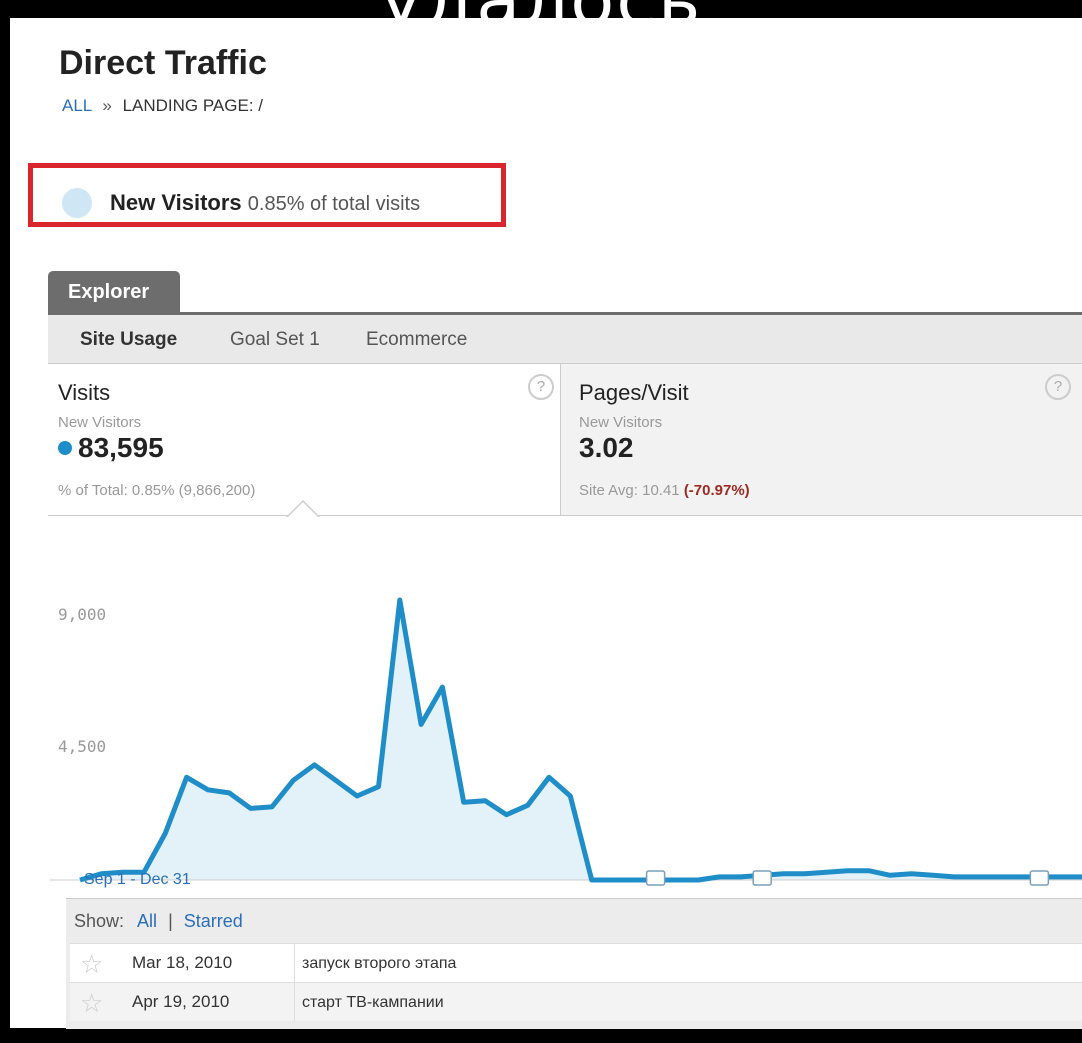  What do you see at coordinates (158, 921) in the screenshot?
I see `annotation-filter: Show: All | Starred` at bounding box center [158, 921].